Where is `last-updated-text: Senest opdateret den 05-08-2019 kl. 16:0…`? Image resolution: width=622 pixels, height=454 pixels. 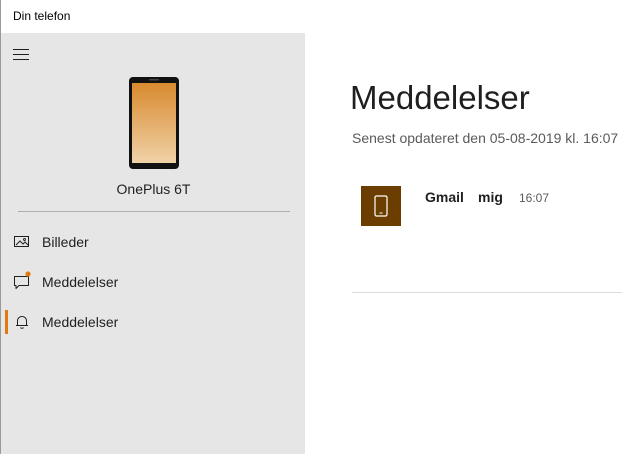 last-updated-text: Senest opdateret den 05-08-2019 kl. 16:0… is located at coordinates (485, 138).